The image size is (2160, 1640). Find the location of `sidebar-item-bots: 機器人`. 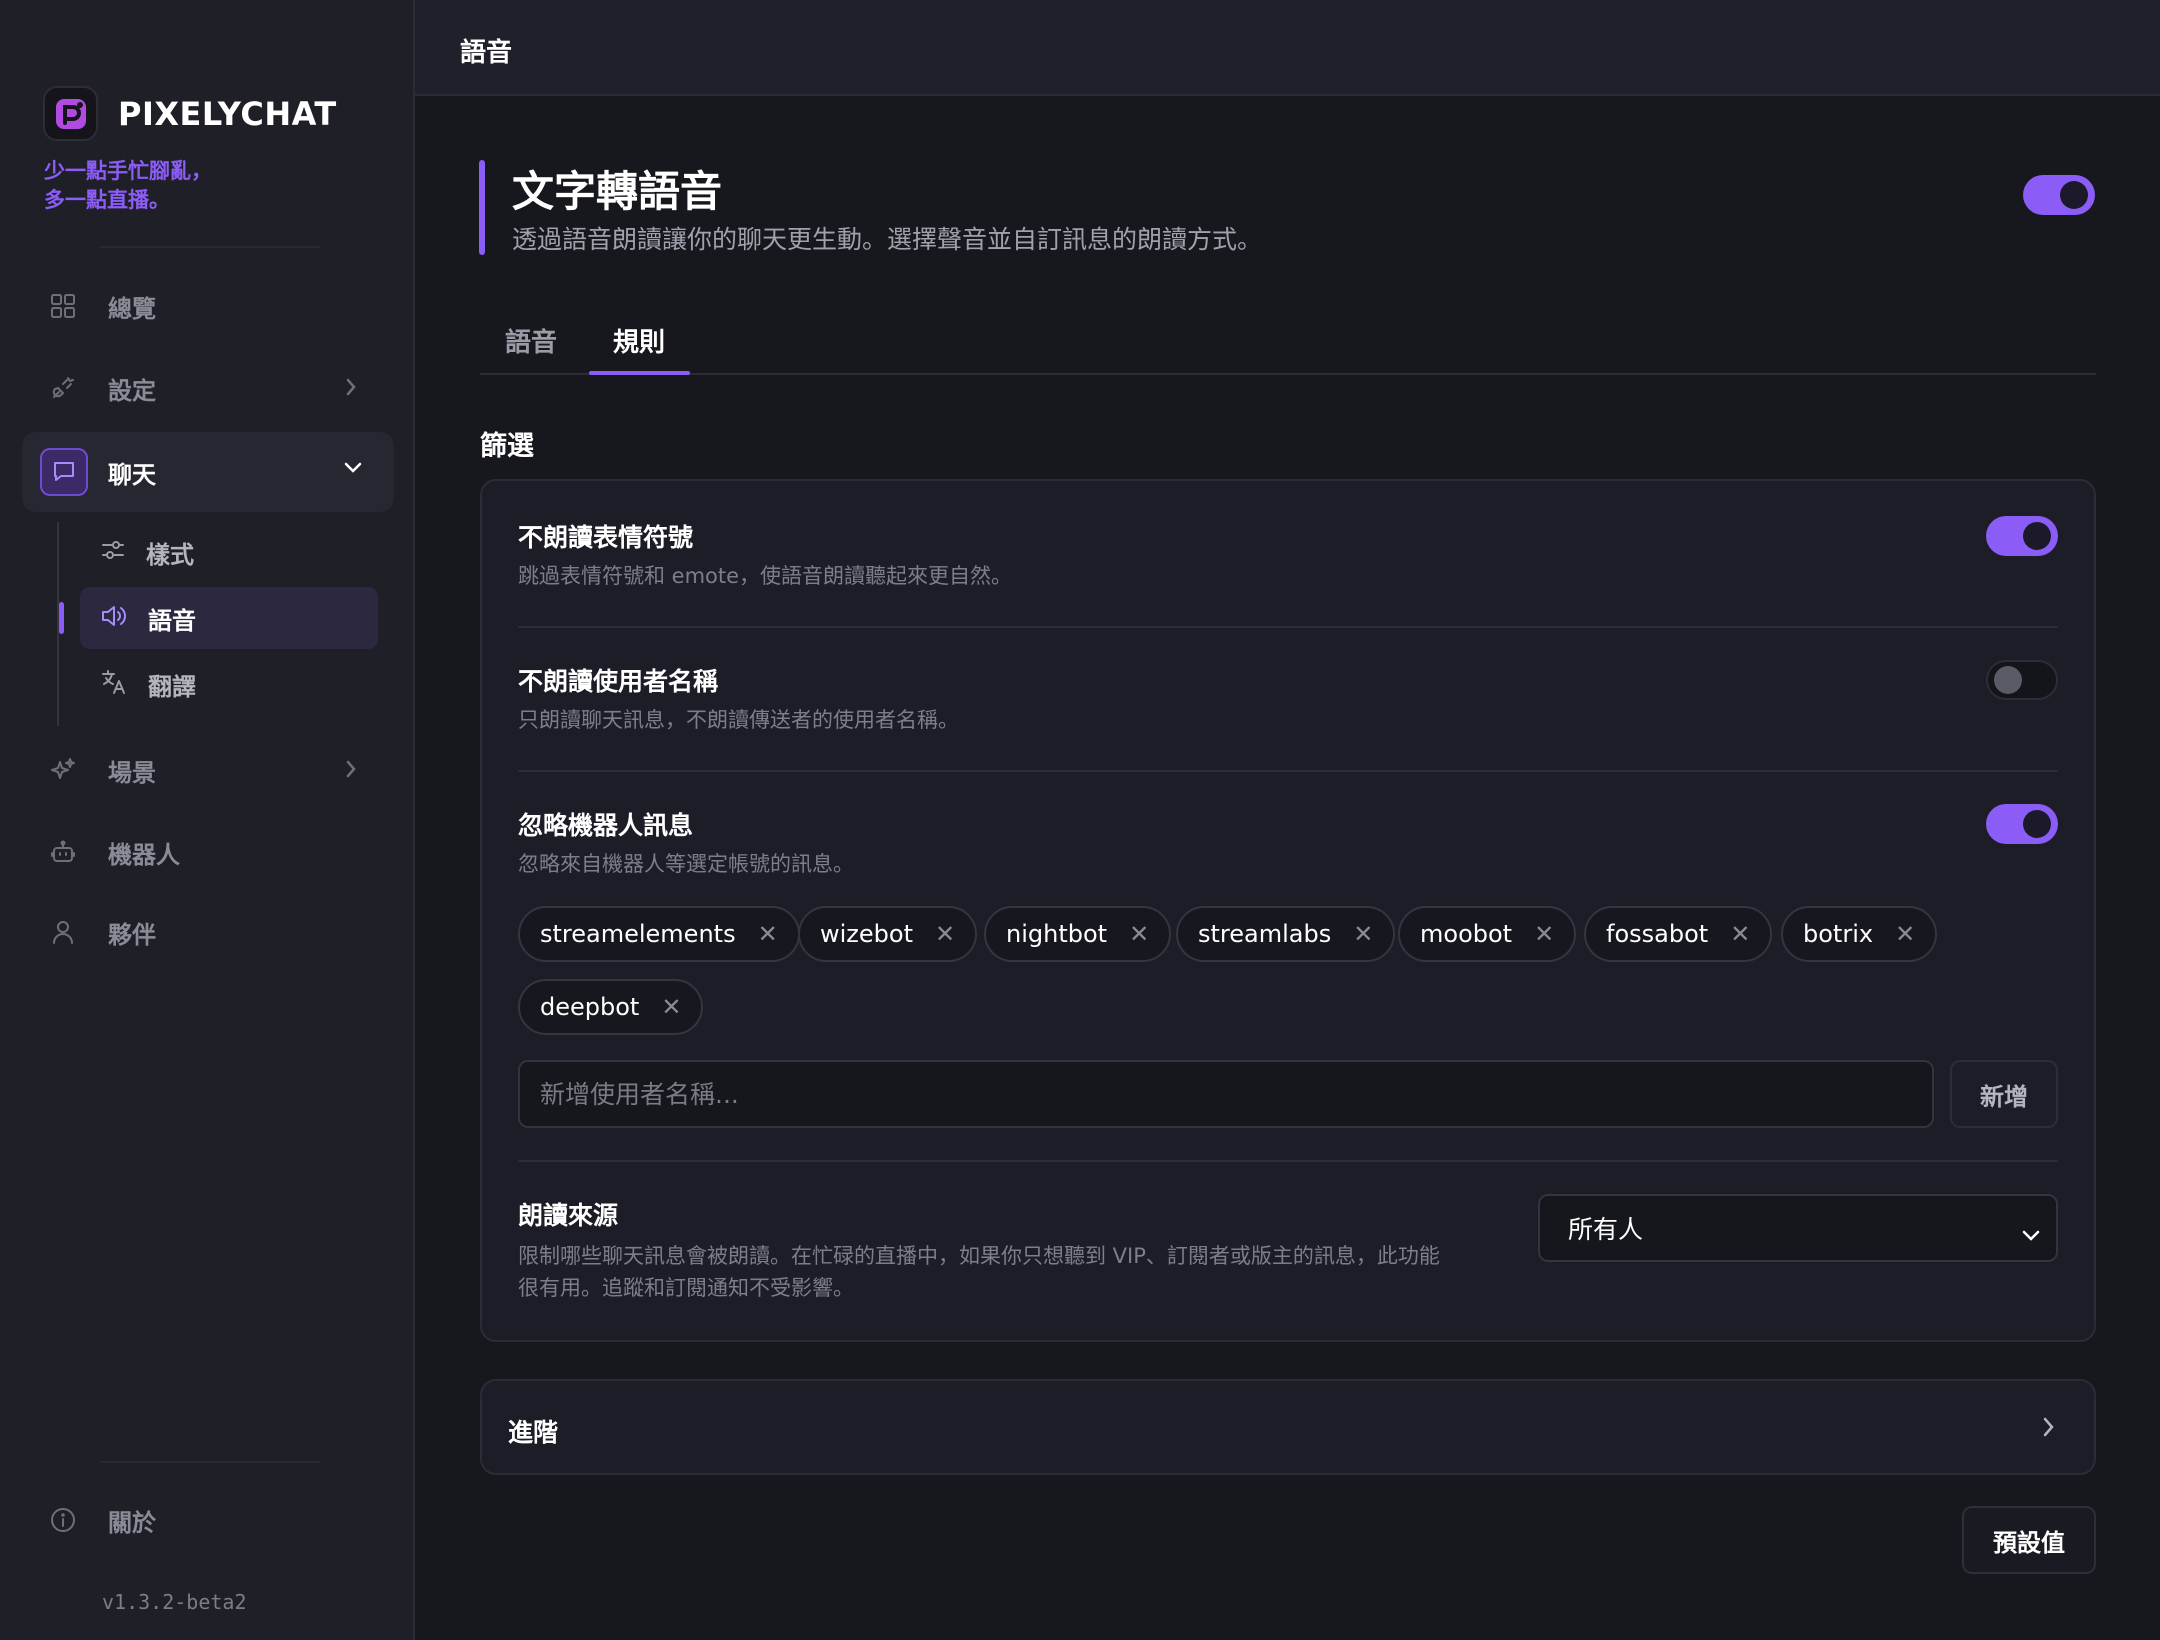

sidebar-item-bots: 機器人 is located at coordinates (210, 852).